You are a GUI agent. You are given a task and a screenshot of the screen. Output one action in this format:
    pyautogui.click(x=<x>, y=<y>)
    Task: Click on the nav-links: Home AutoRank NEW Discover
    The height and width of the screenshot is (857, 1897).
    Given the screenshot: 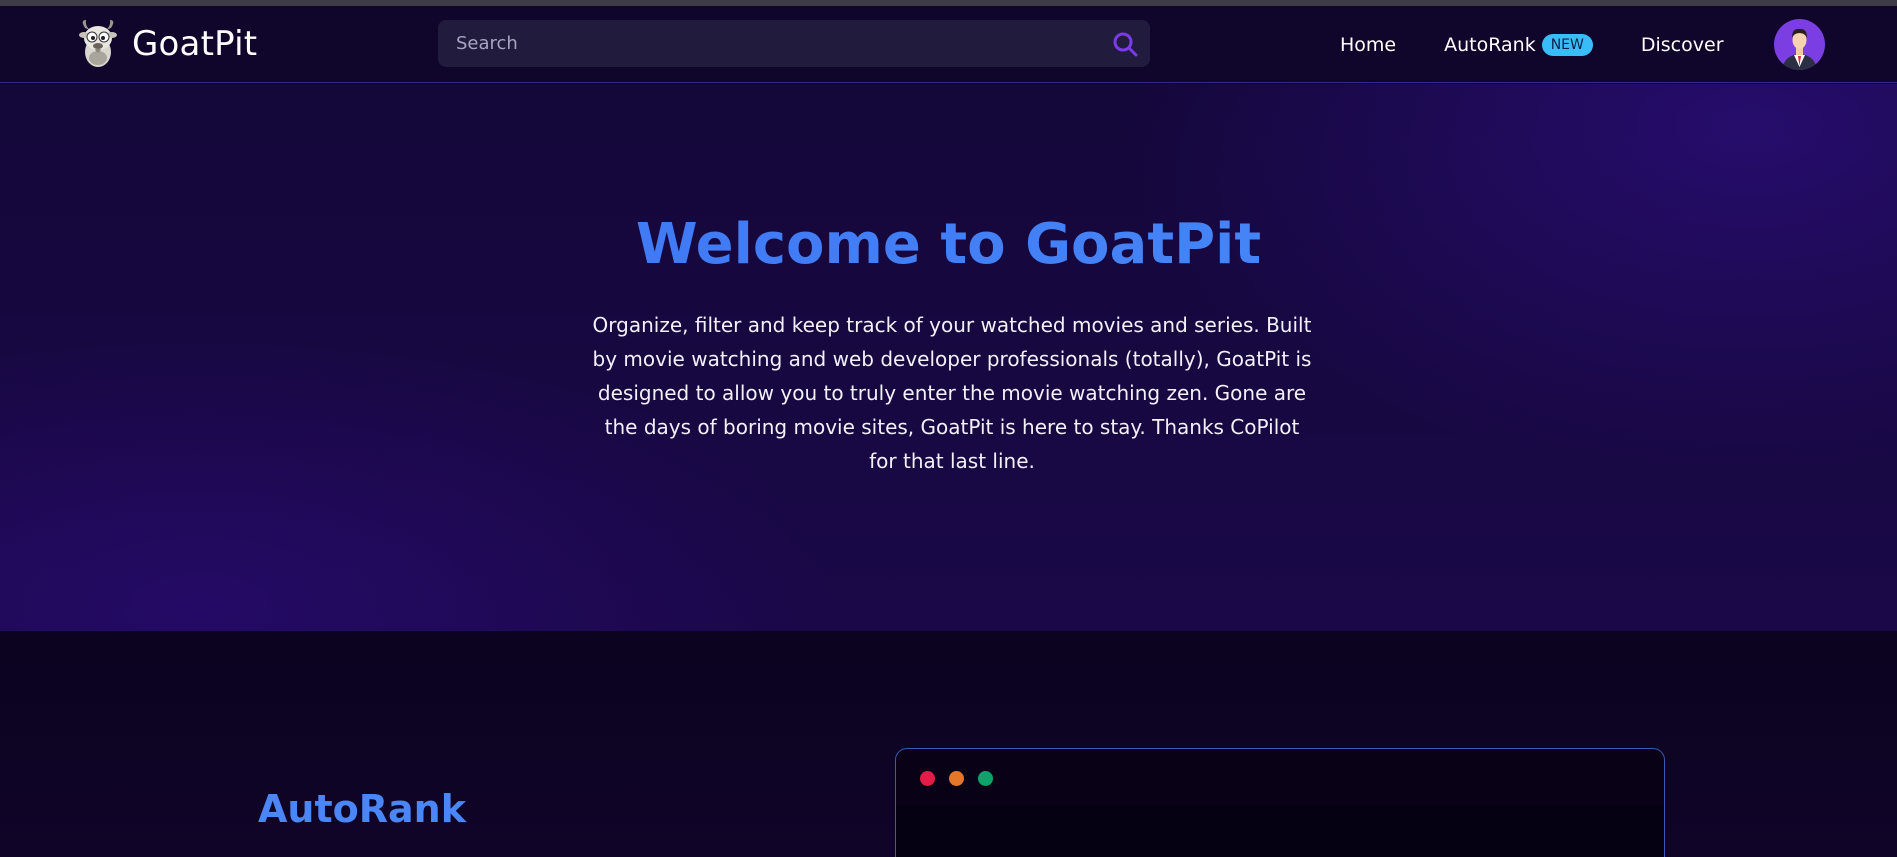 What is the action you would take?
    pyautogui.click(x=1532, y=44)
    